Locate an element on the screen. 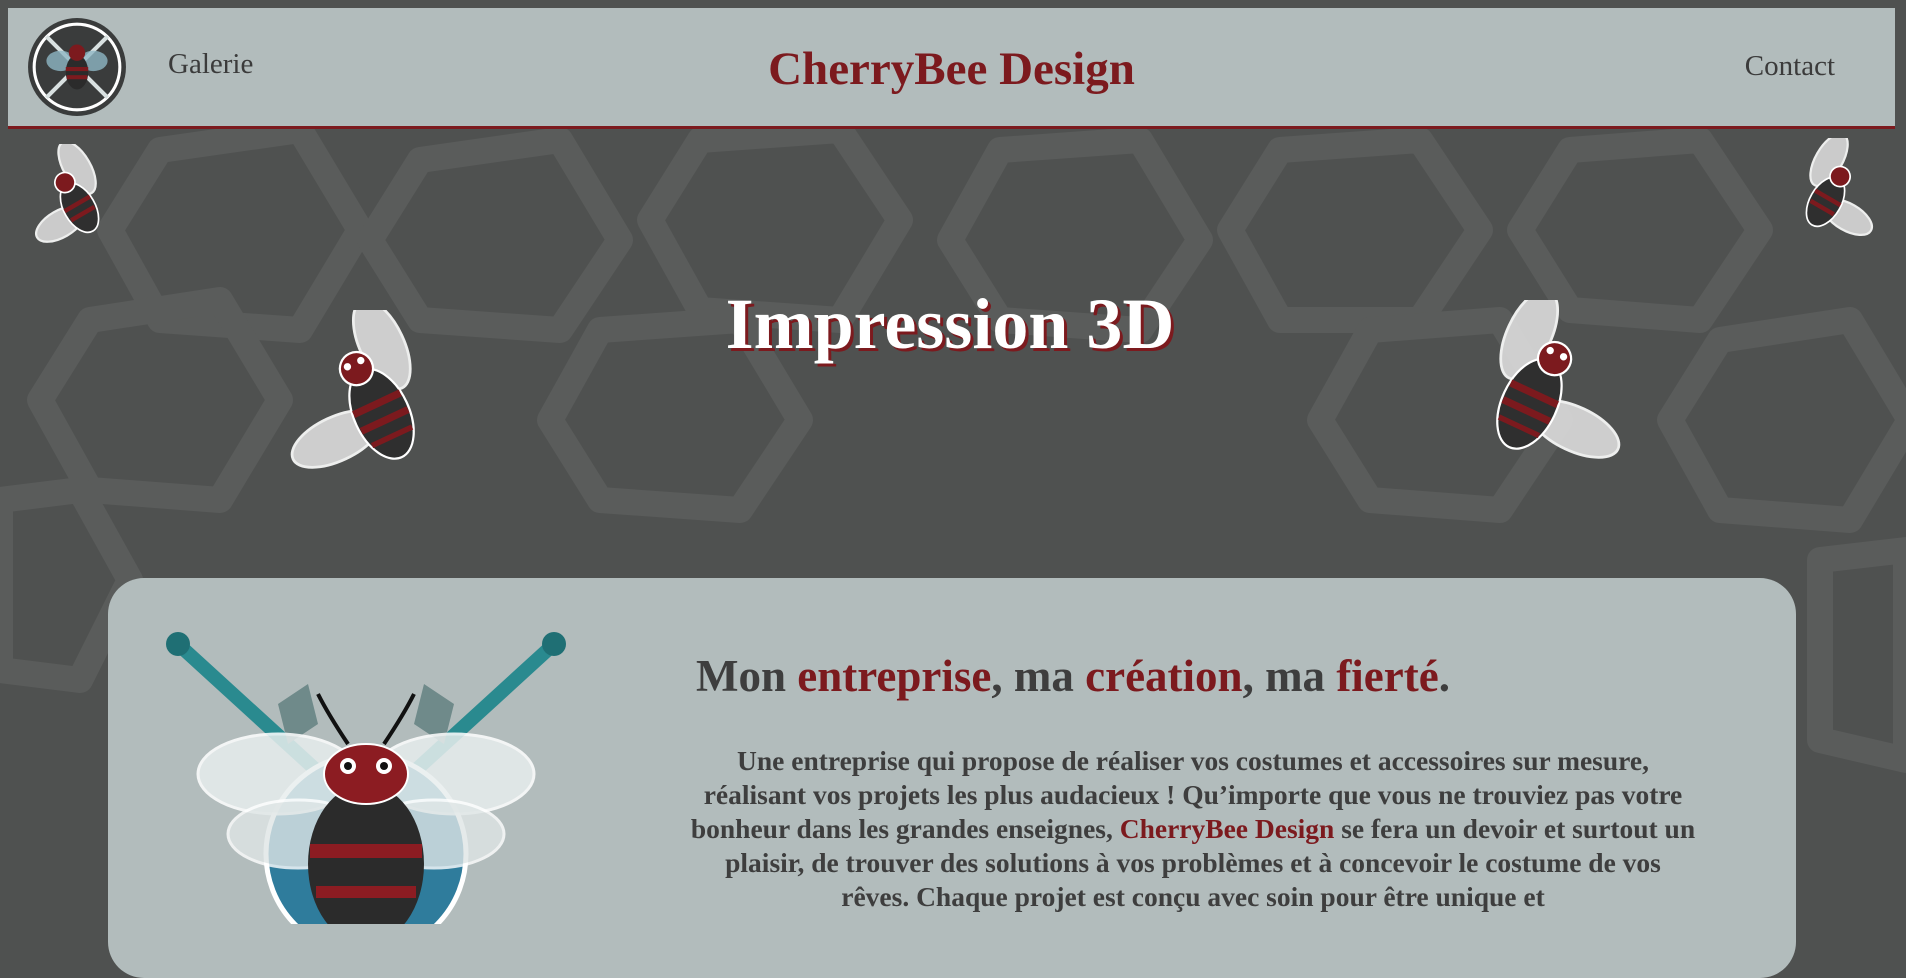  brand-title: CherryBee Design is located at coordinates (951, 69).